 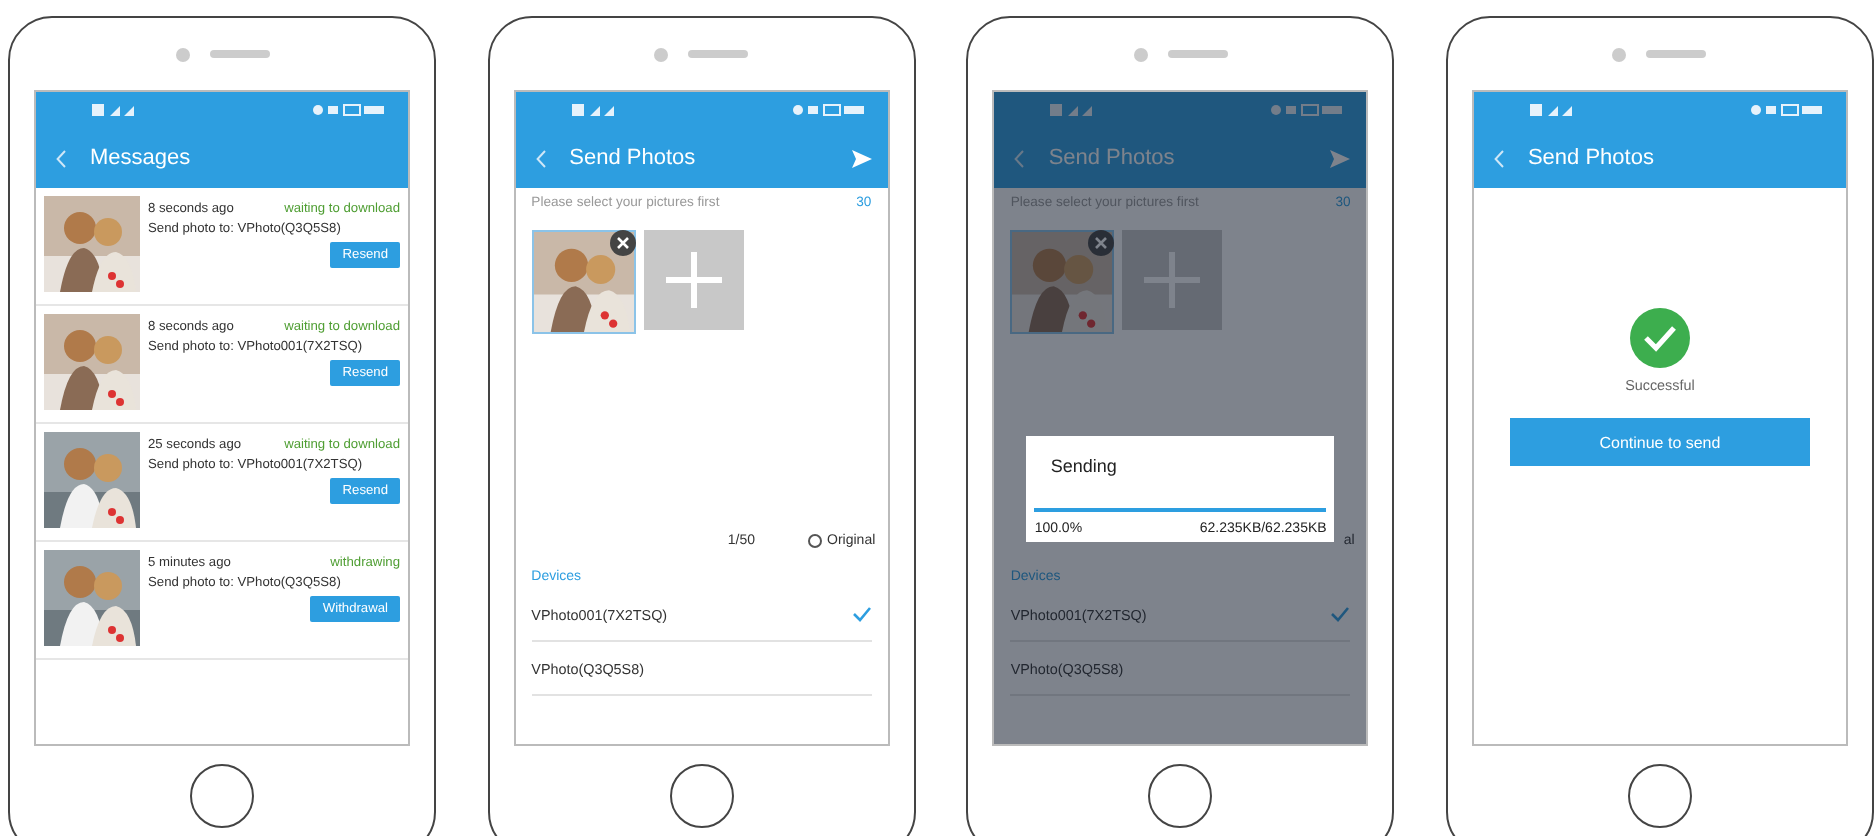 What do you see at coordinates (141, 158) in the screenshot?
I see `screen-title: Messages` at bounding box center [141, 158].